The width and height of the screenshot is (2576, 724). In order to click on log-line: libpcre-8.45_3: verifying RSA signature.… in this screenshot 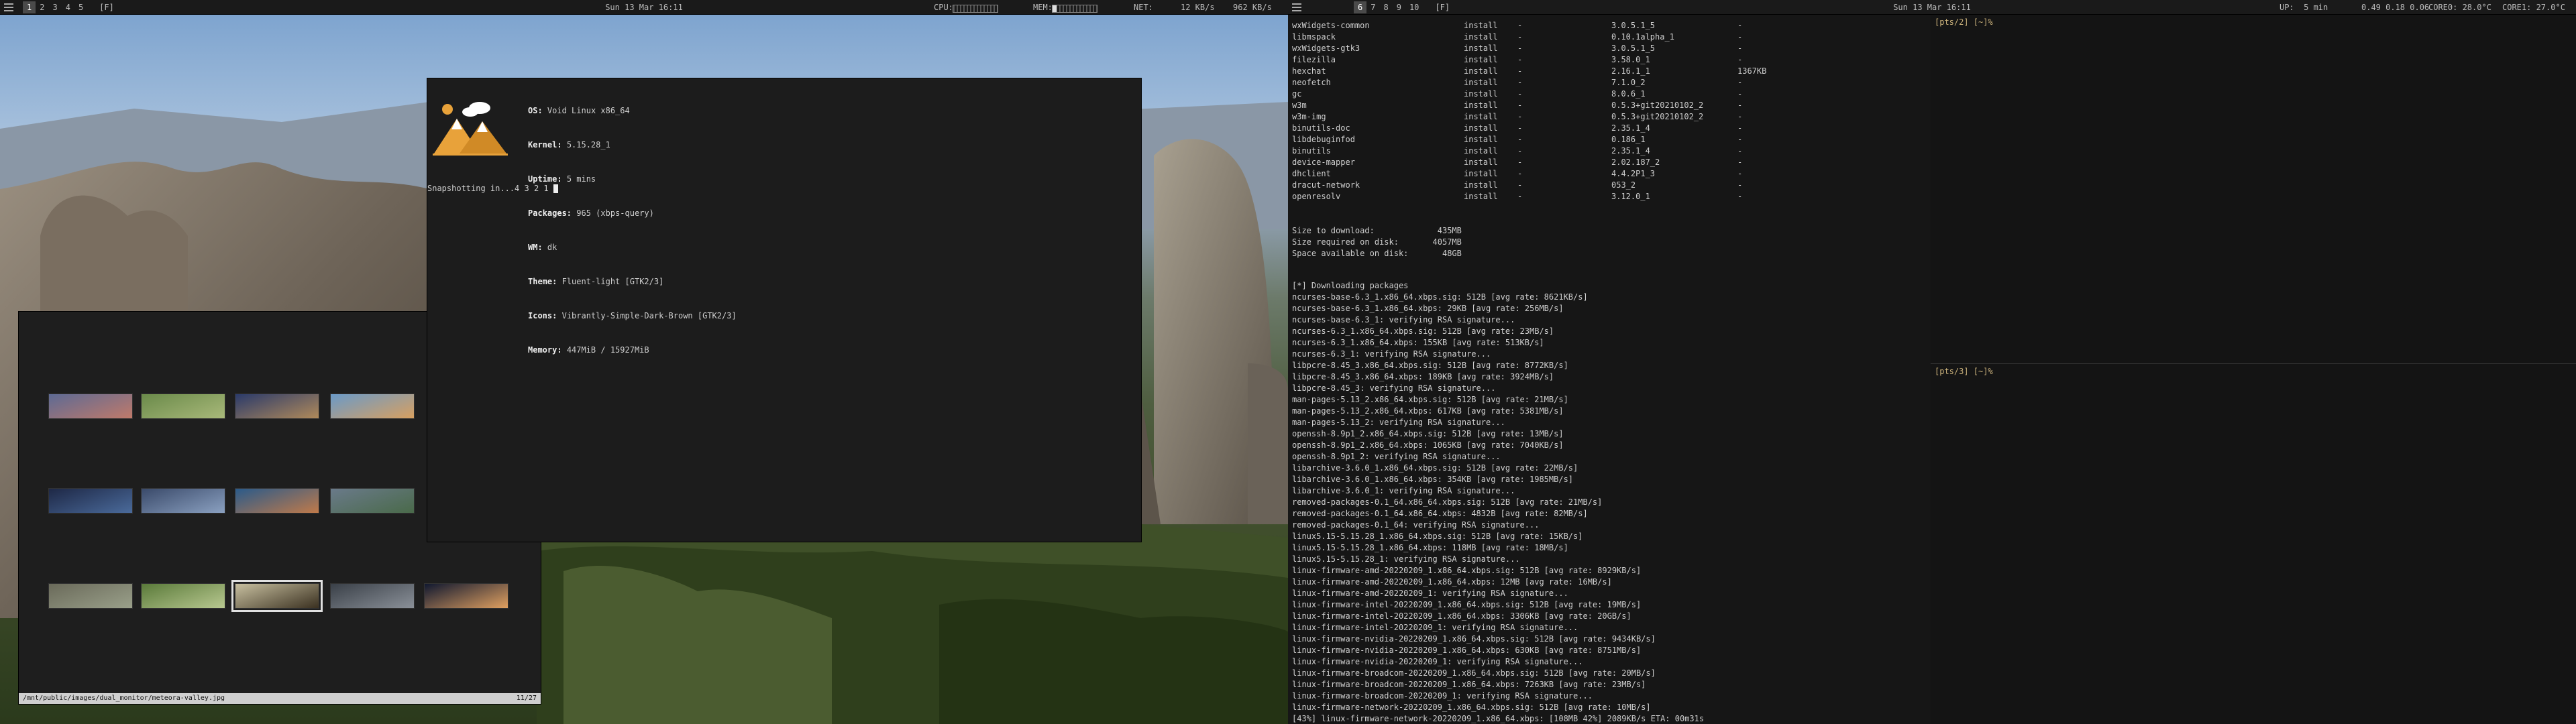, I will do `click(1394, 388)`.